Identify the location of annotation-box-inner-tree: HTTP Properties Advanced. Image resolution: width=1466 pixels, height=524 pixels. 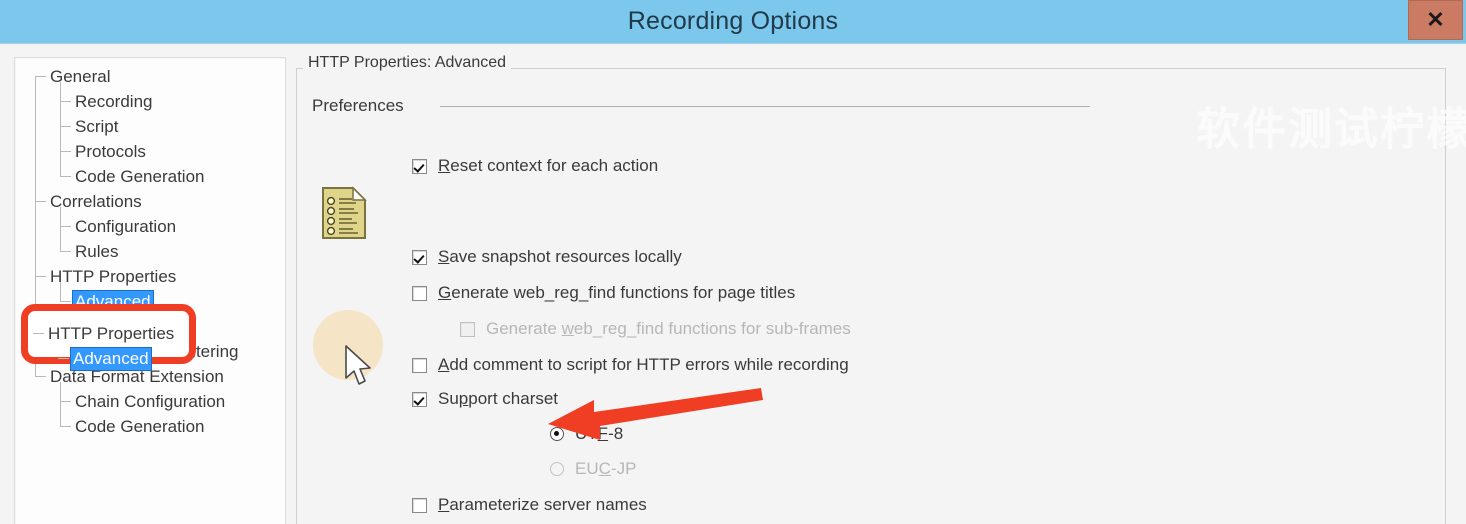
(108, 337).